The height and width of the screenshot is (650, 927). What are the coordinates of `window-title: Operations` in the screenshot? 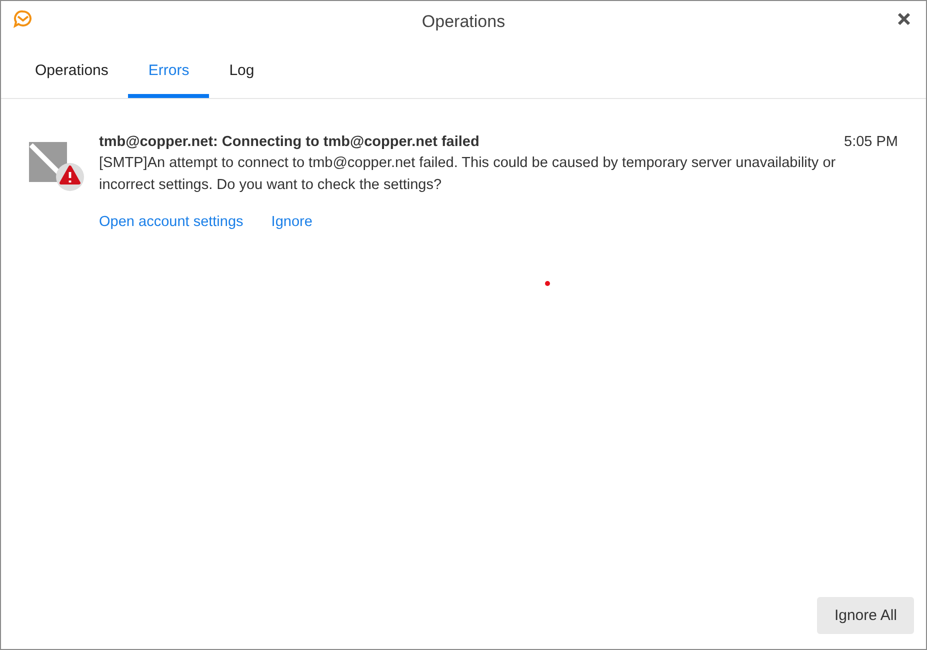 It's located at (464, 22).